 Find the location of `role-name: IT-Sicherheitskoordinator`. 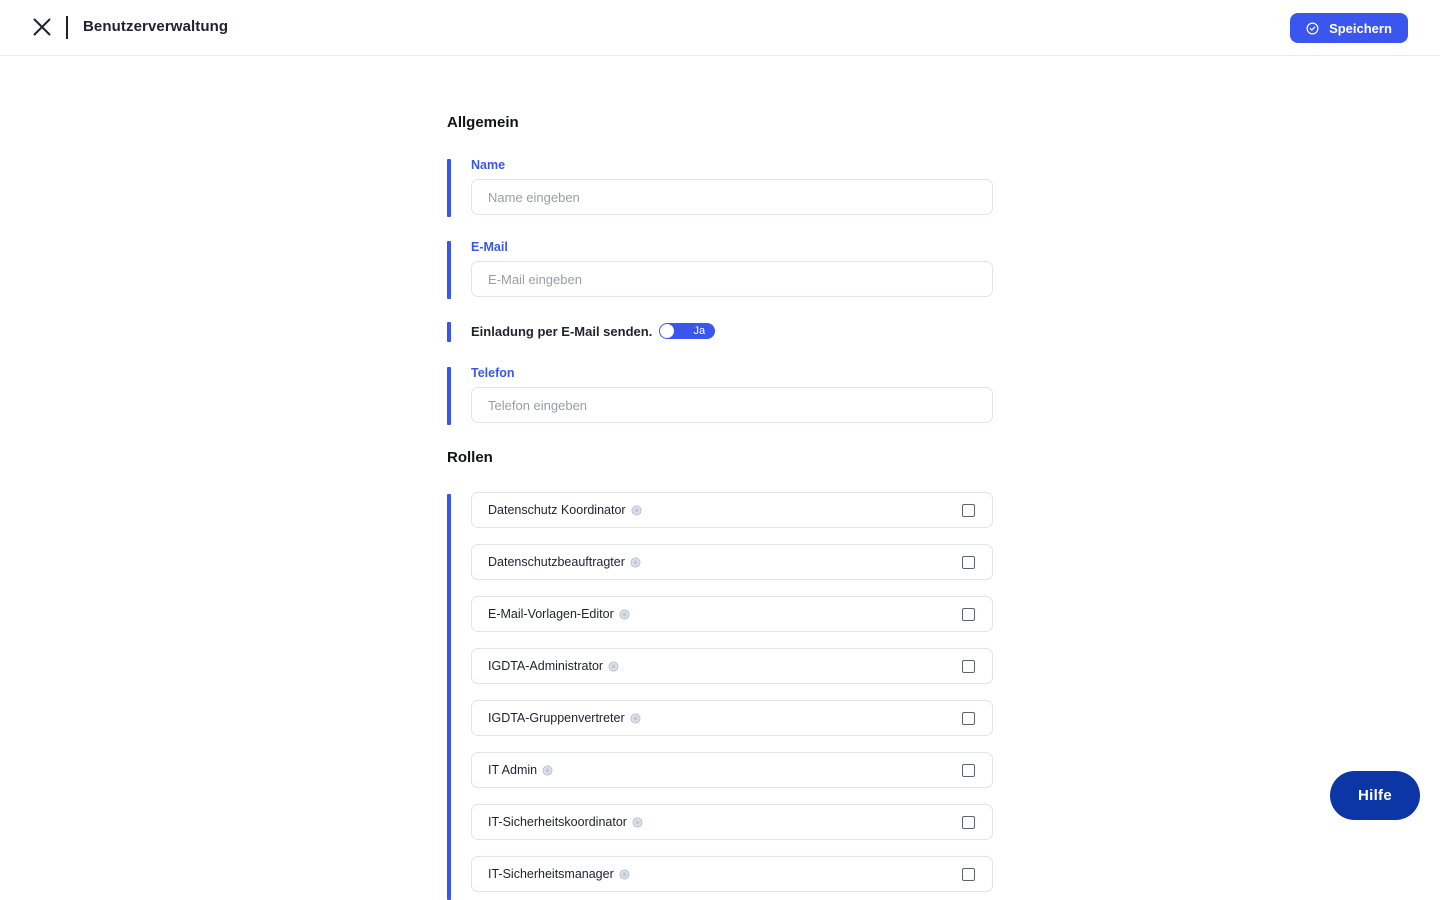

role-name: IT-Sicherheitskoordinator is located at coordinates (557, 822).